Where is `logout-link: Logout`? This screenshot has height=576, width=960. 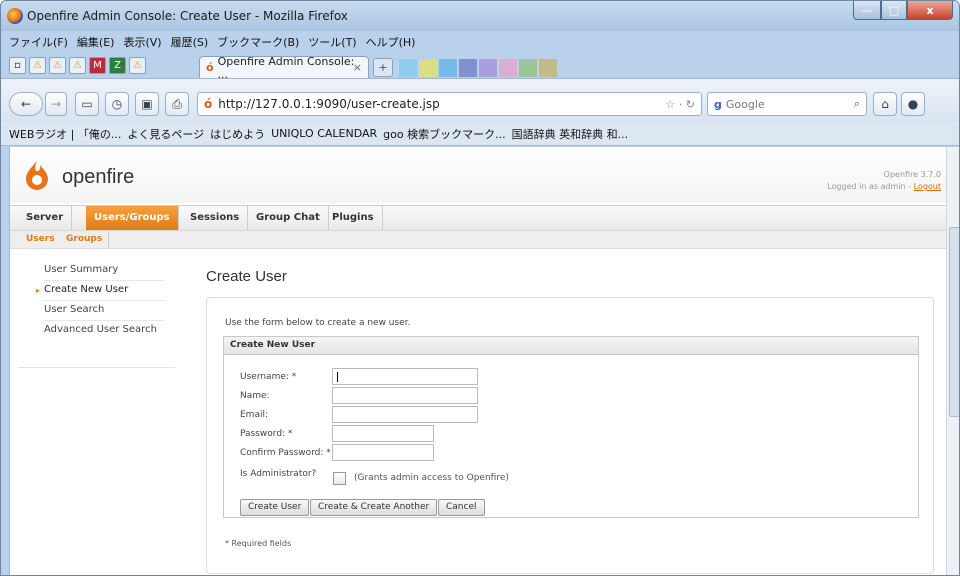 logout-link: Logout is located at coordinates (927, 186).